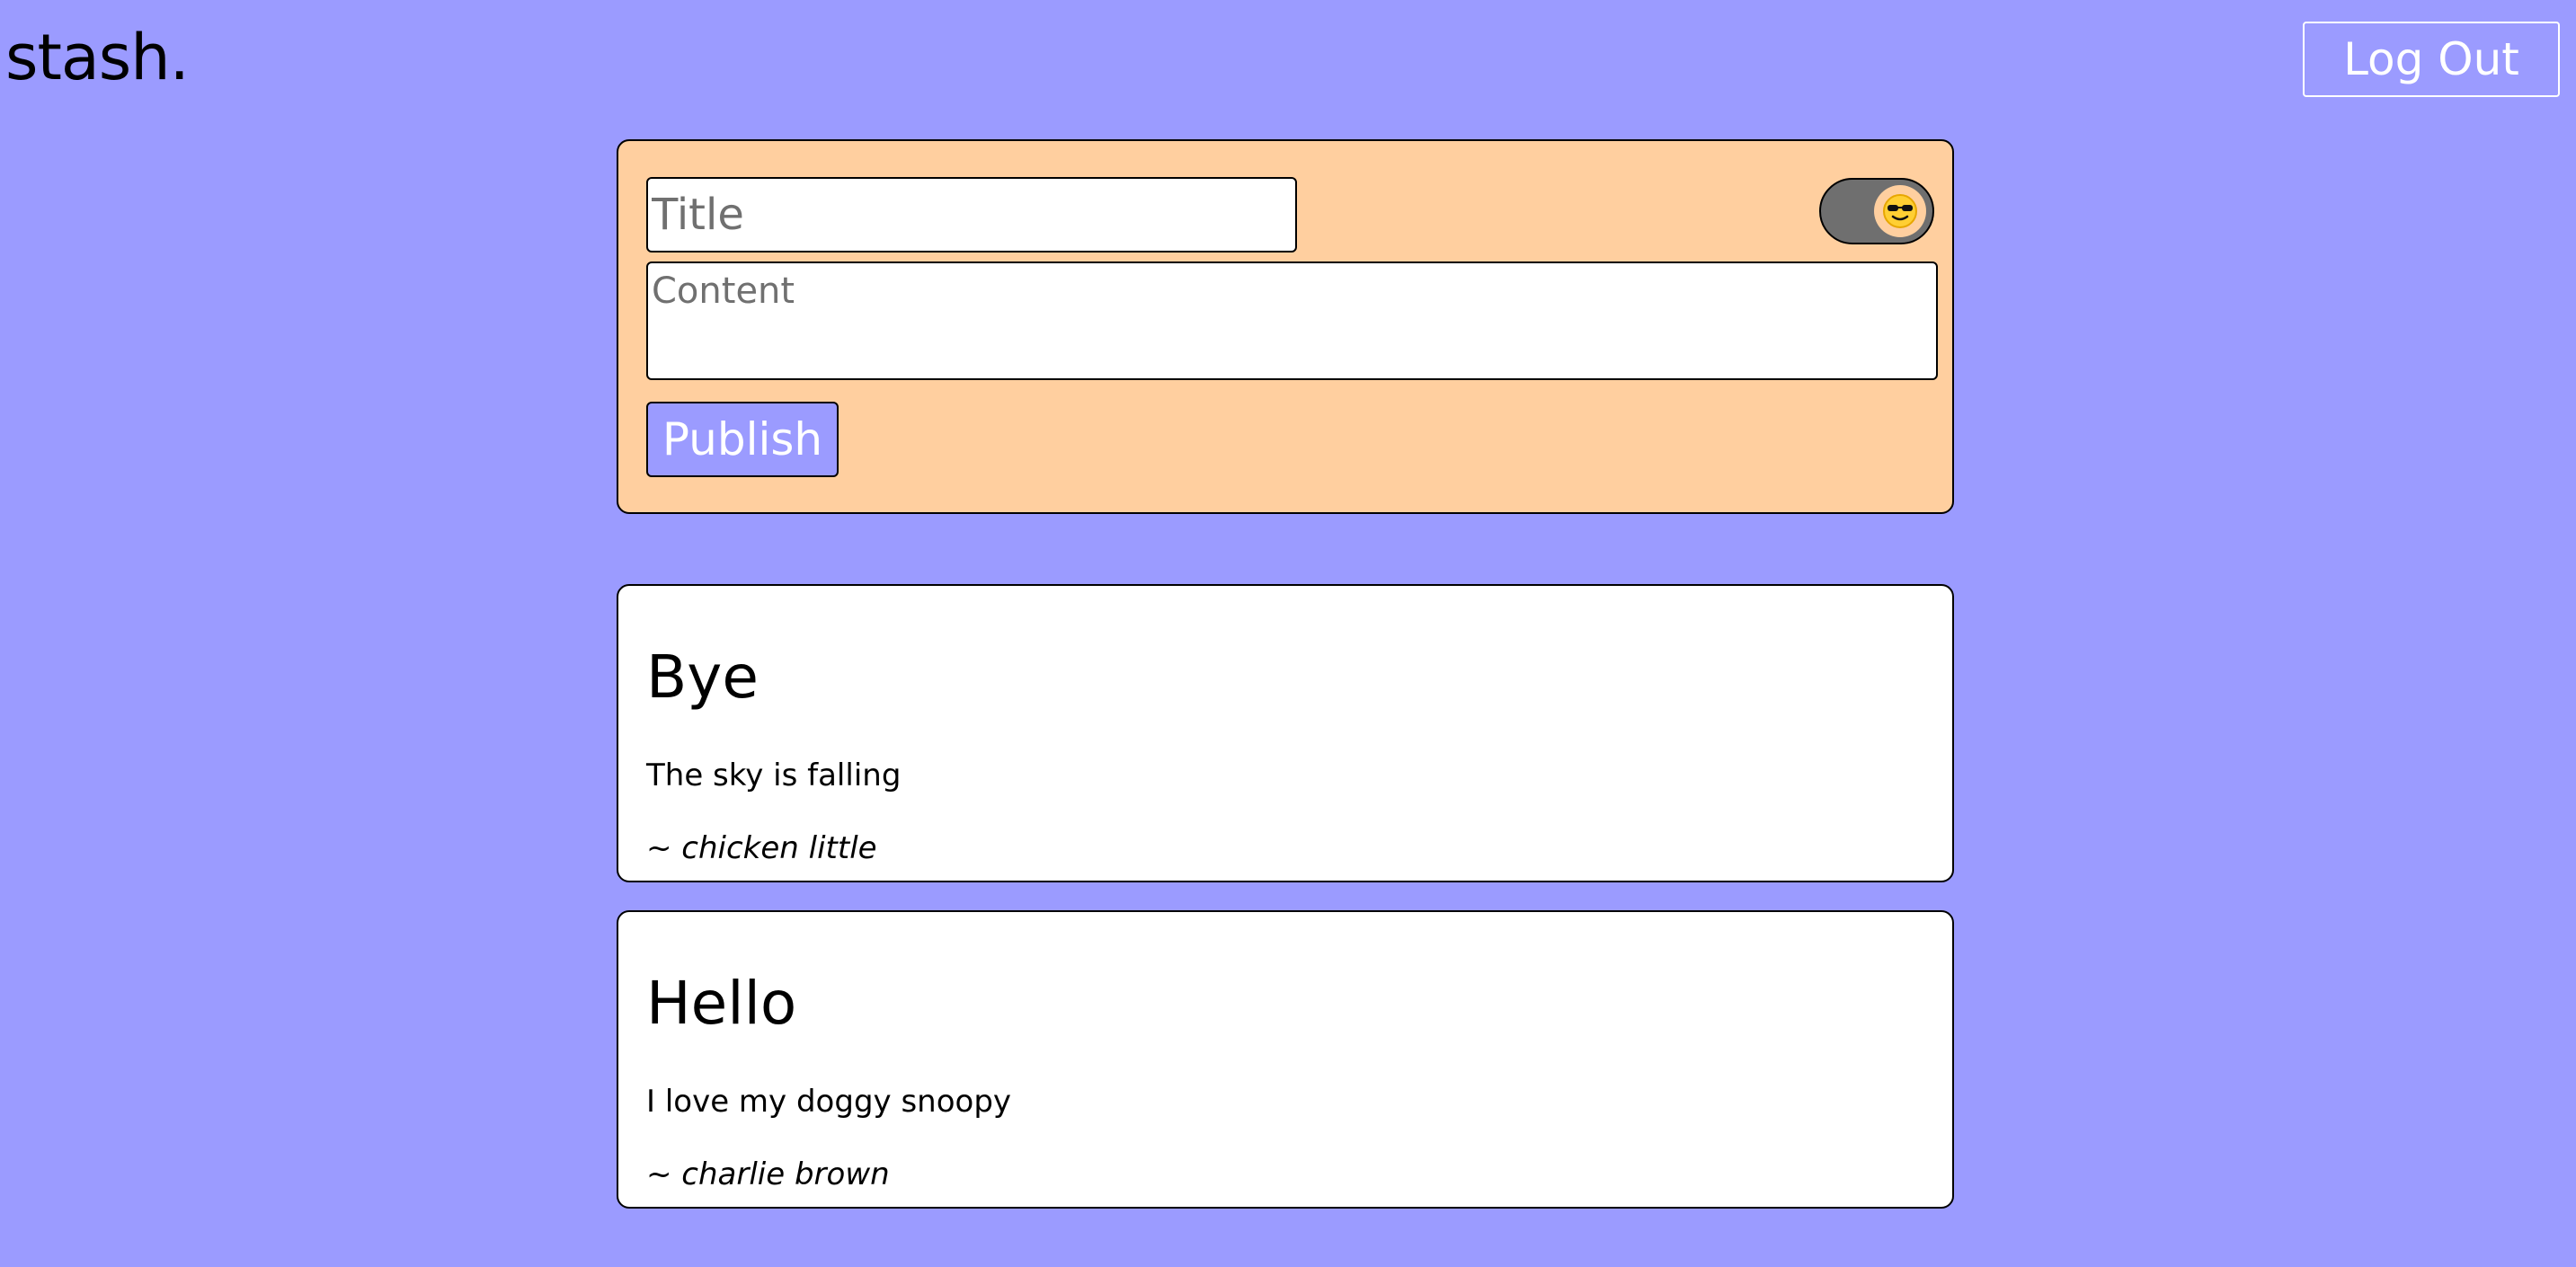 This screenshot has height=1267, width=2576. What do you see at coordinates (971, 215) in the screenshot?
I see `title-input` at bounding box center [971, 215].